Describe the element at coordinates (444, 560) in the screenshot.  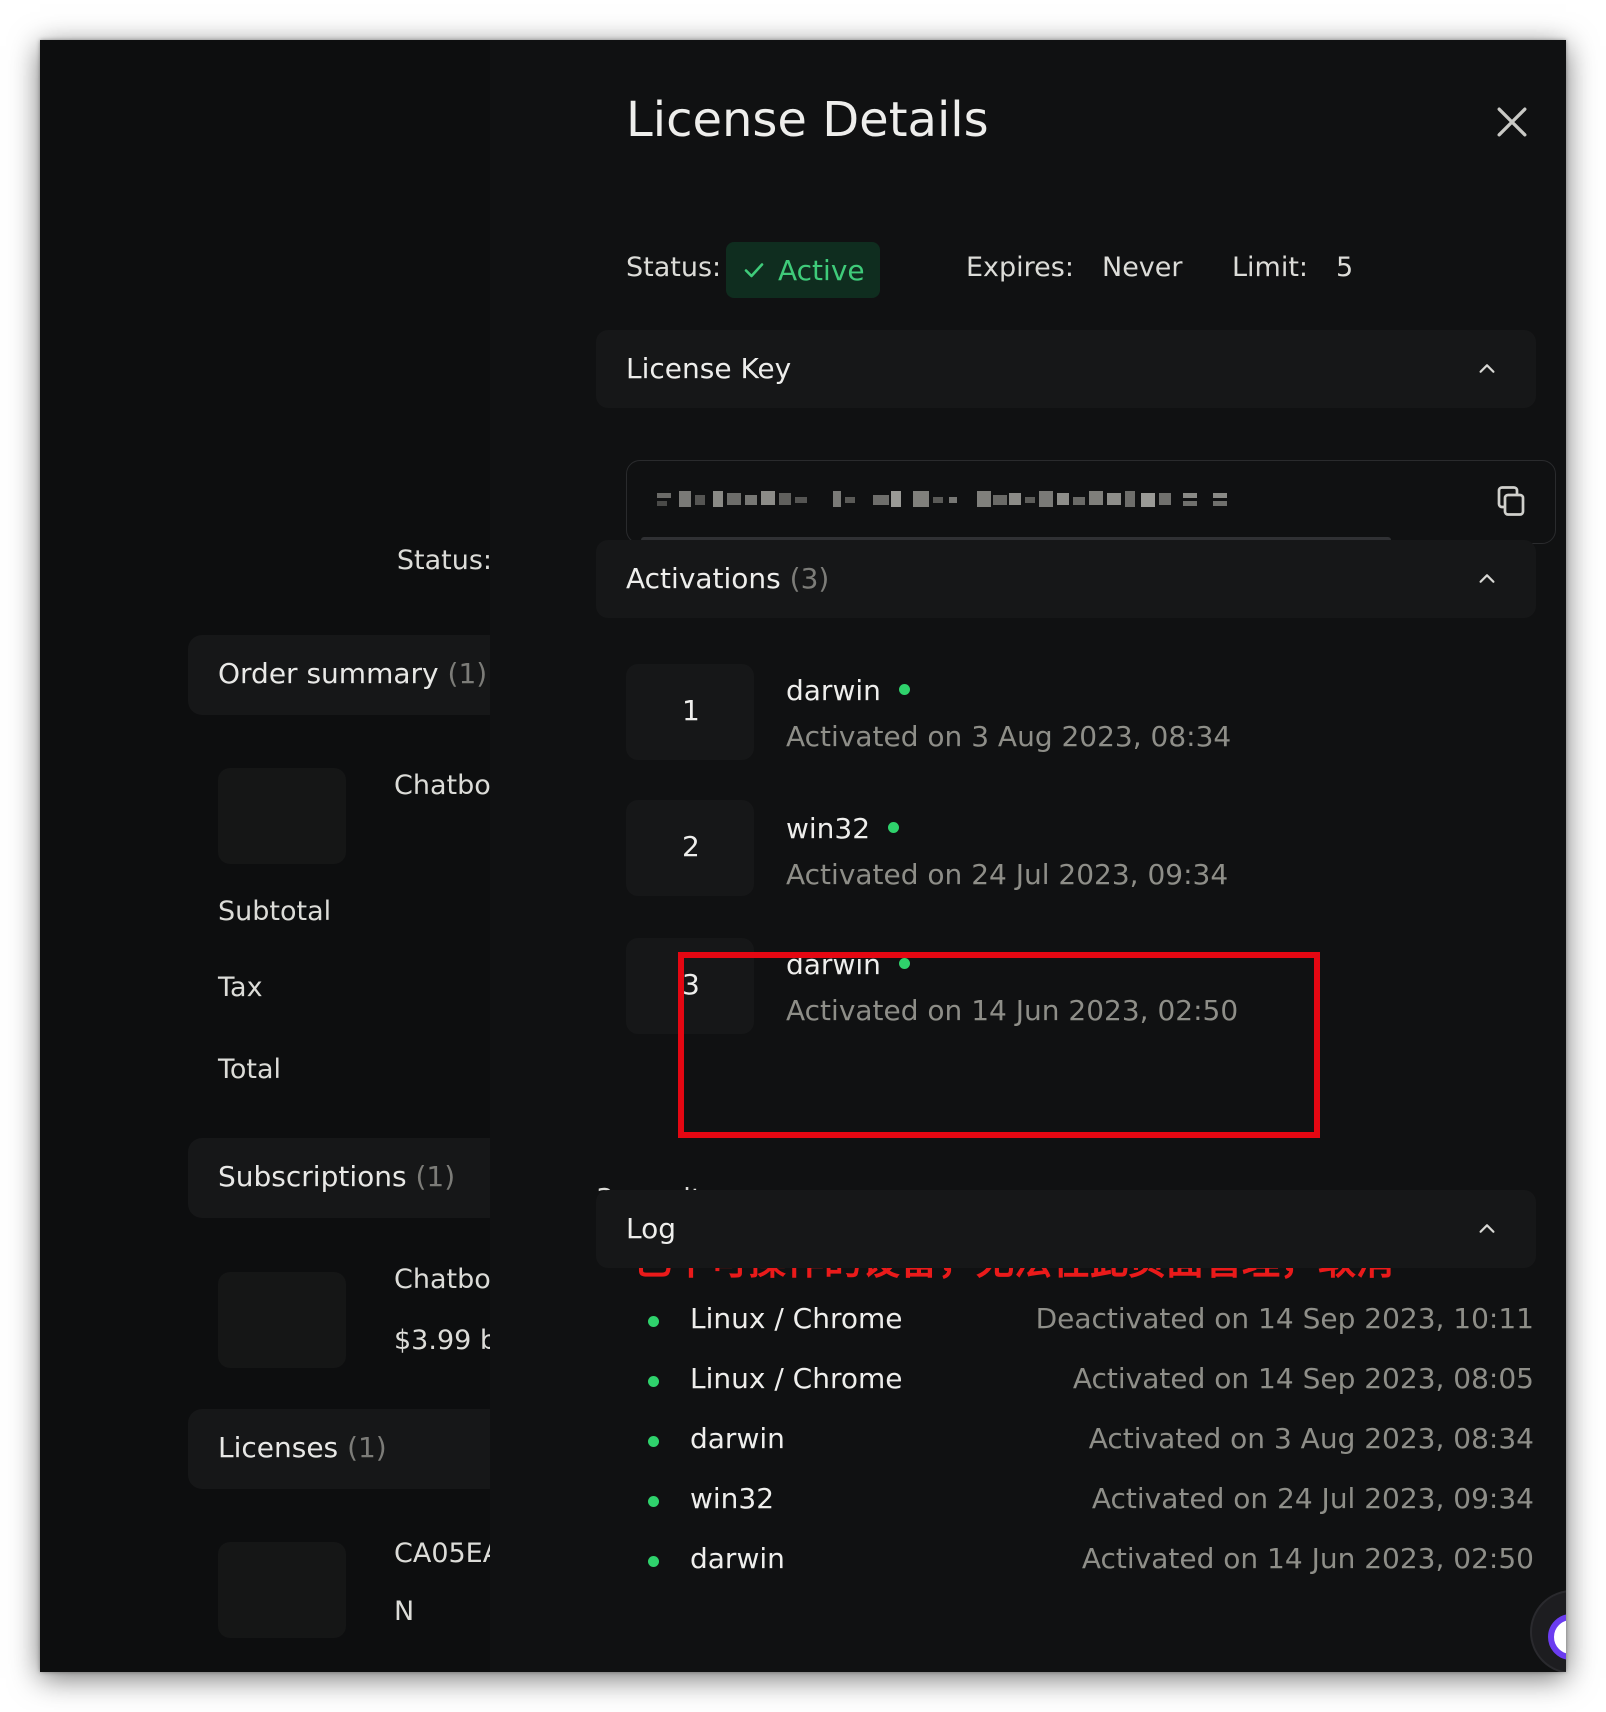
I see `bg-status-label: Status:` at that location.